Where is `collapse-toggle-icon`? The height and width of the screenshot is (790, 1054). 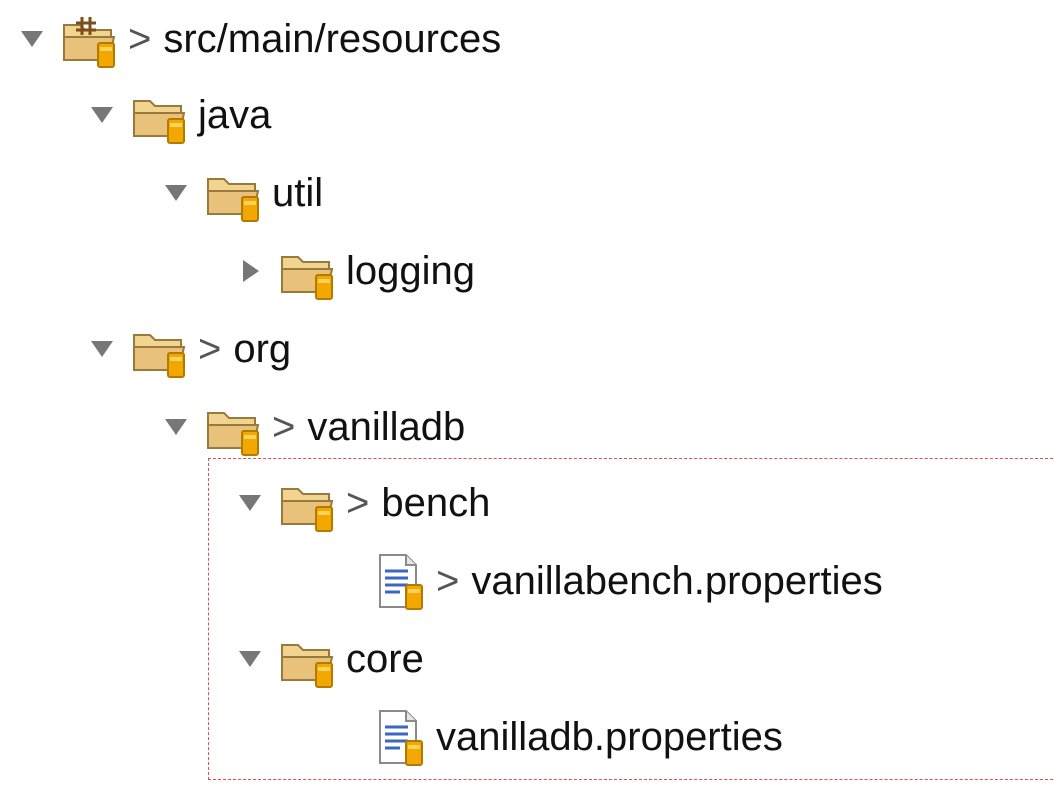 collapse-toggle-icon is located at coordinates (250, 271).